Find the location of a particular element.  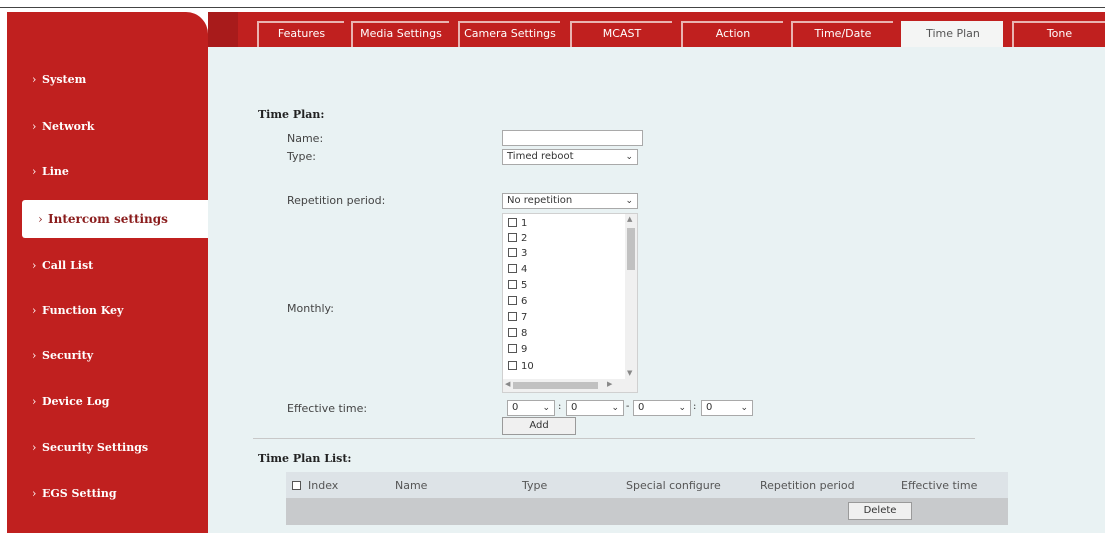

tab-tone: Tone is located at coordinates (1058, 34).